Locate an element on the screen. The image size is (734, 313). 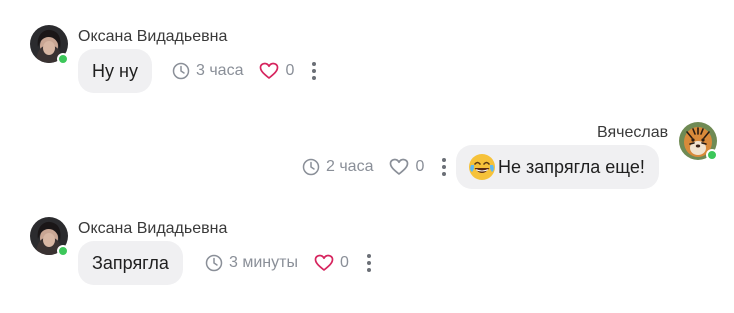
message-bubble: Ну ну is located at coordinates (115, 71).